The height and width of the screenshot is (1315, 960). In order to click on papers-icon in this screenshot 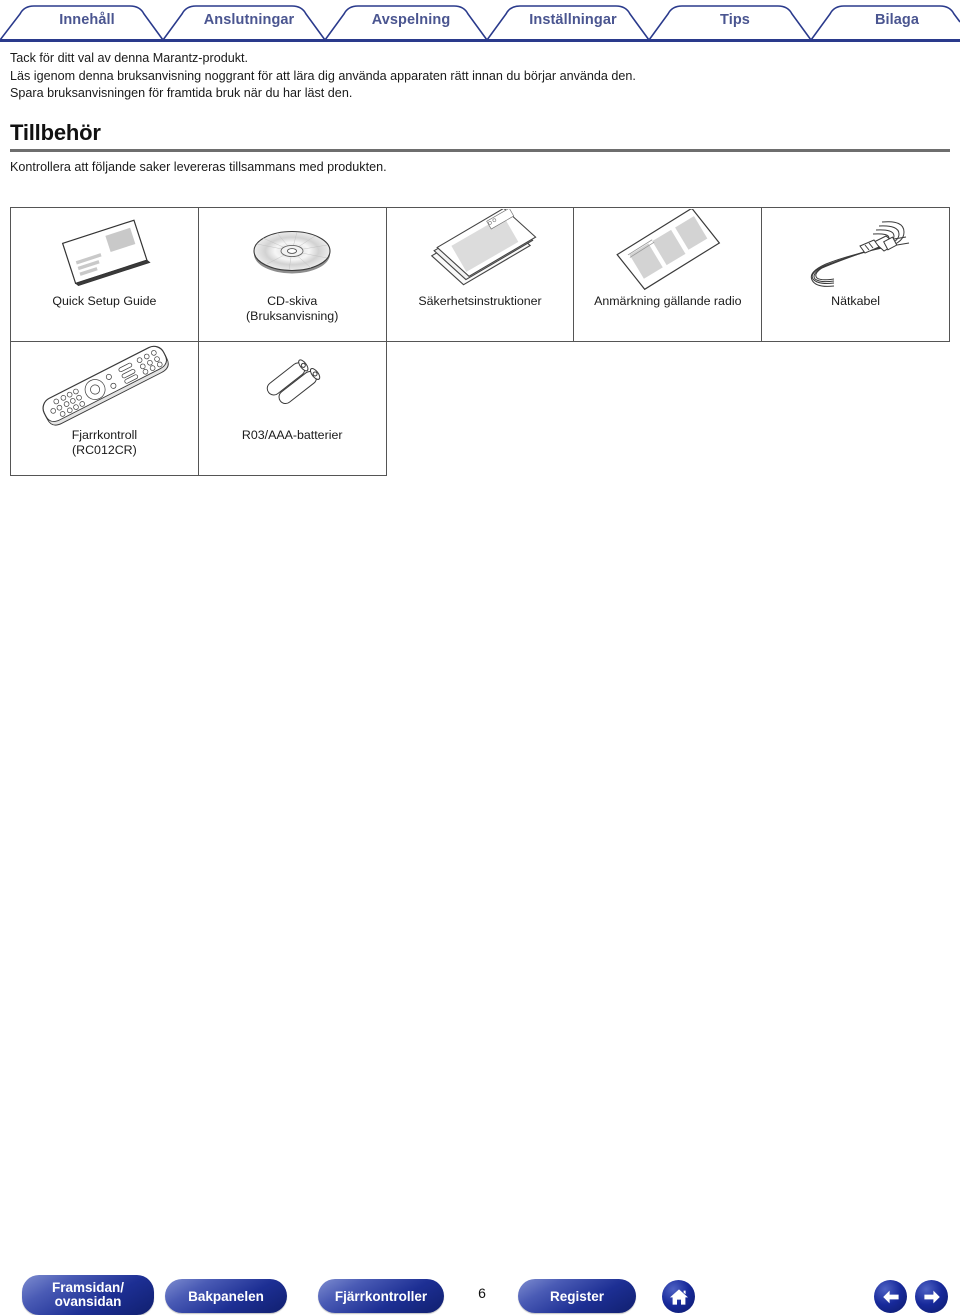, I will do `click(480, 251)`.